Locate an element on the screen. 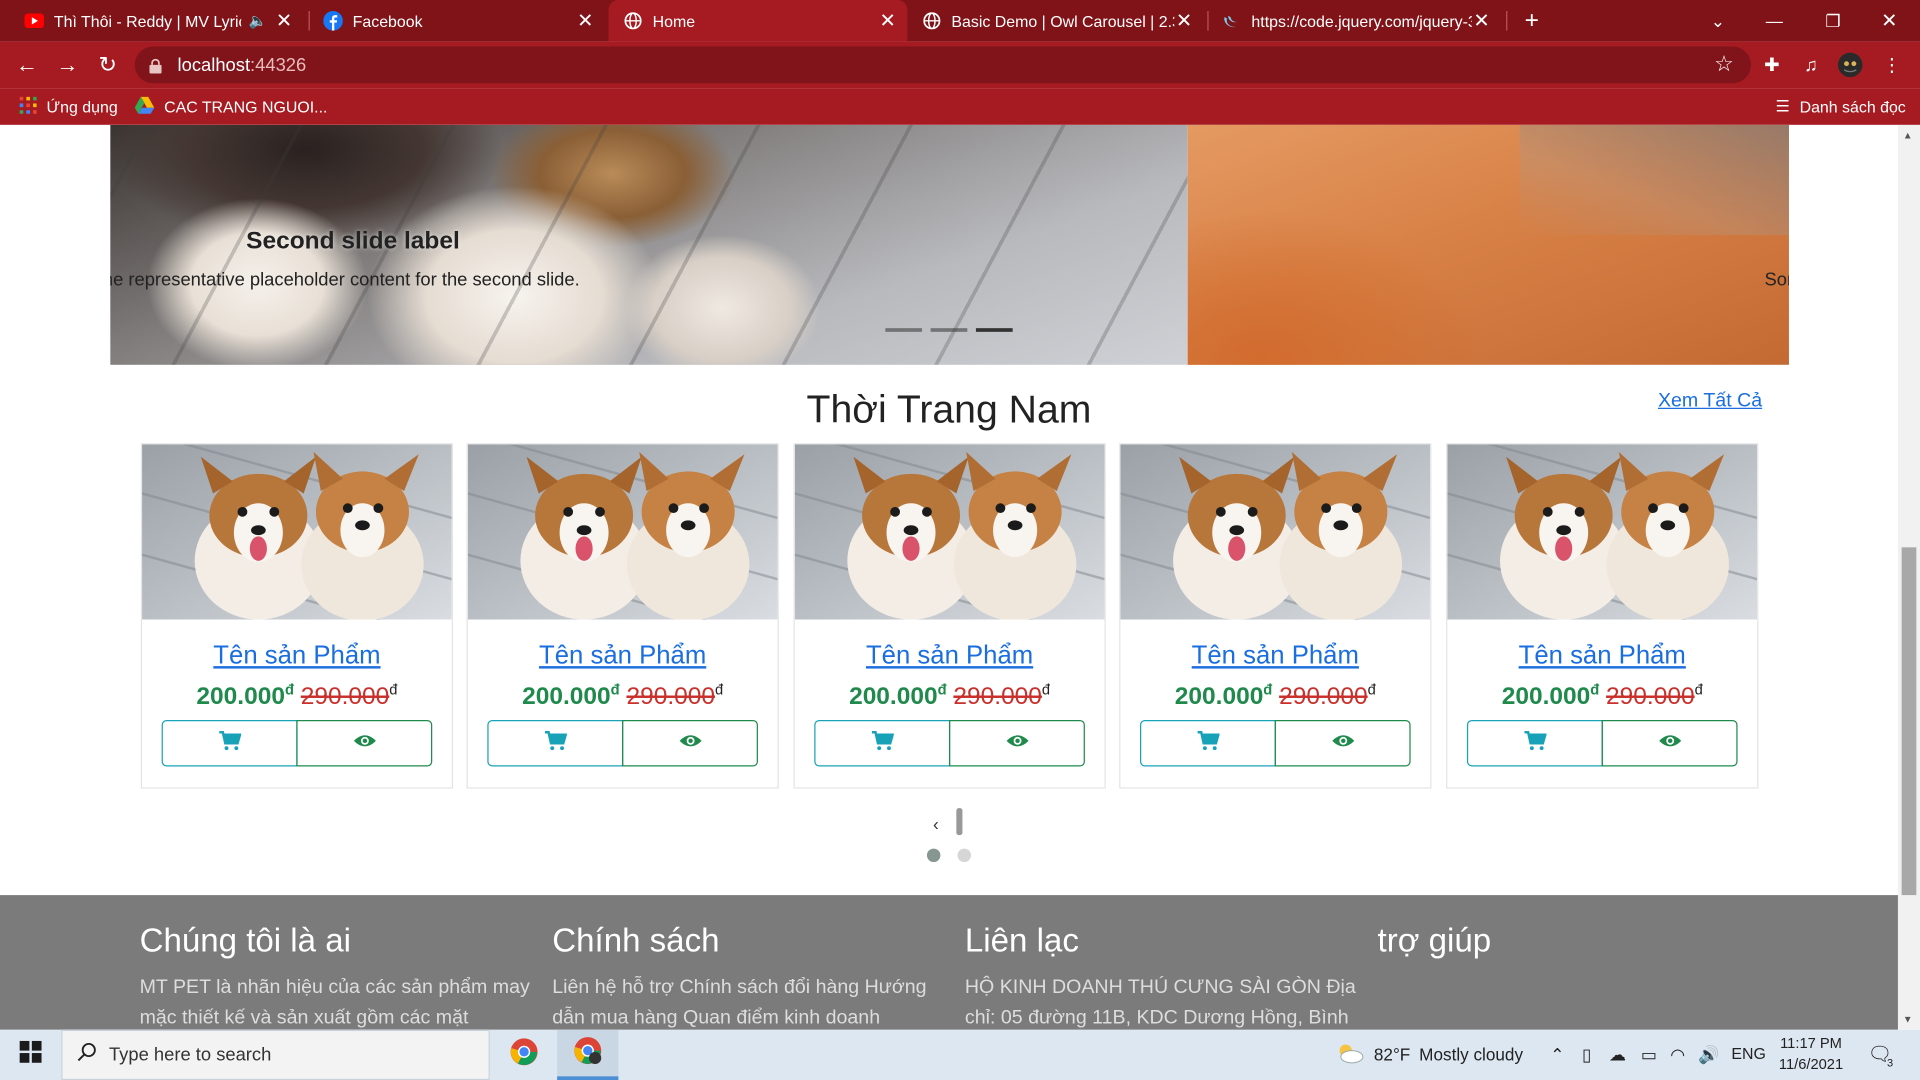 The height and width of the screenshot is (1080, 1920). bookmark-apps: Ứng dụng is located at coordinates (68, 107).